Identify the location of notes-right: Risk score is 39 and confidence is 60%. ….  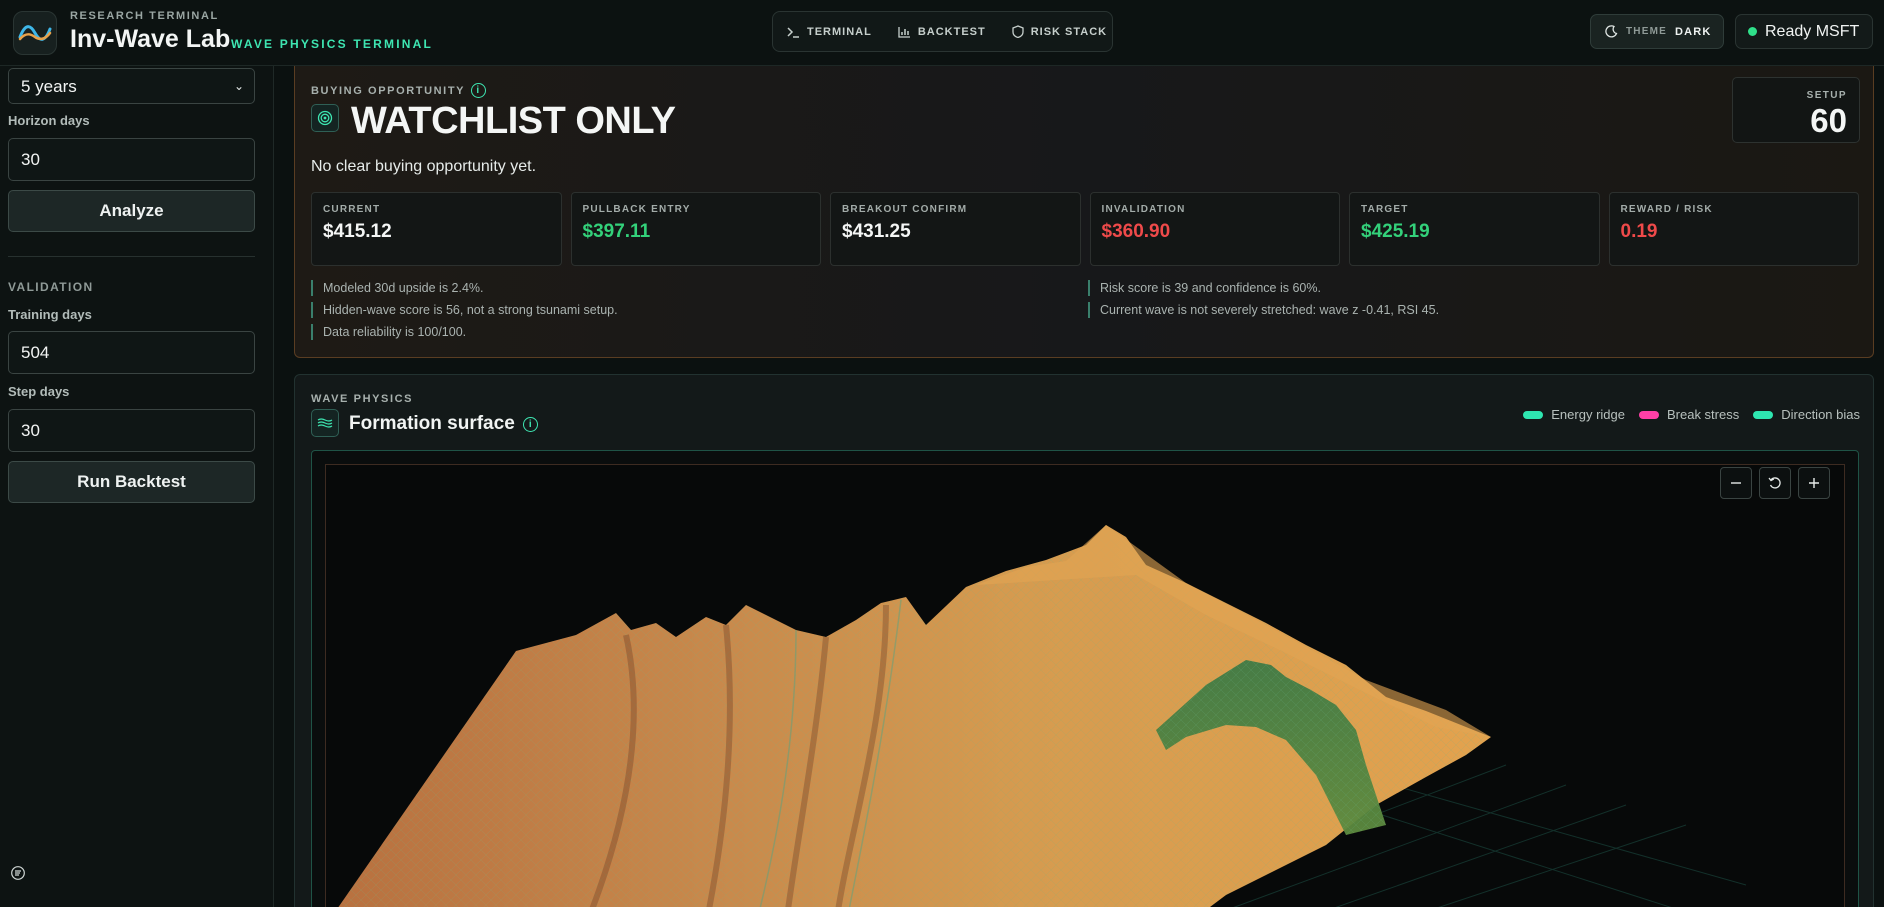
(1263, 302).